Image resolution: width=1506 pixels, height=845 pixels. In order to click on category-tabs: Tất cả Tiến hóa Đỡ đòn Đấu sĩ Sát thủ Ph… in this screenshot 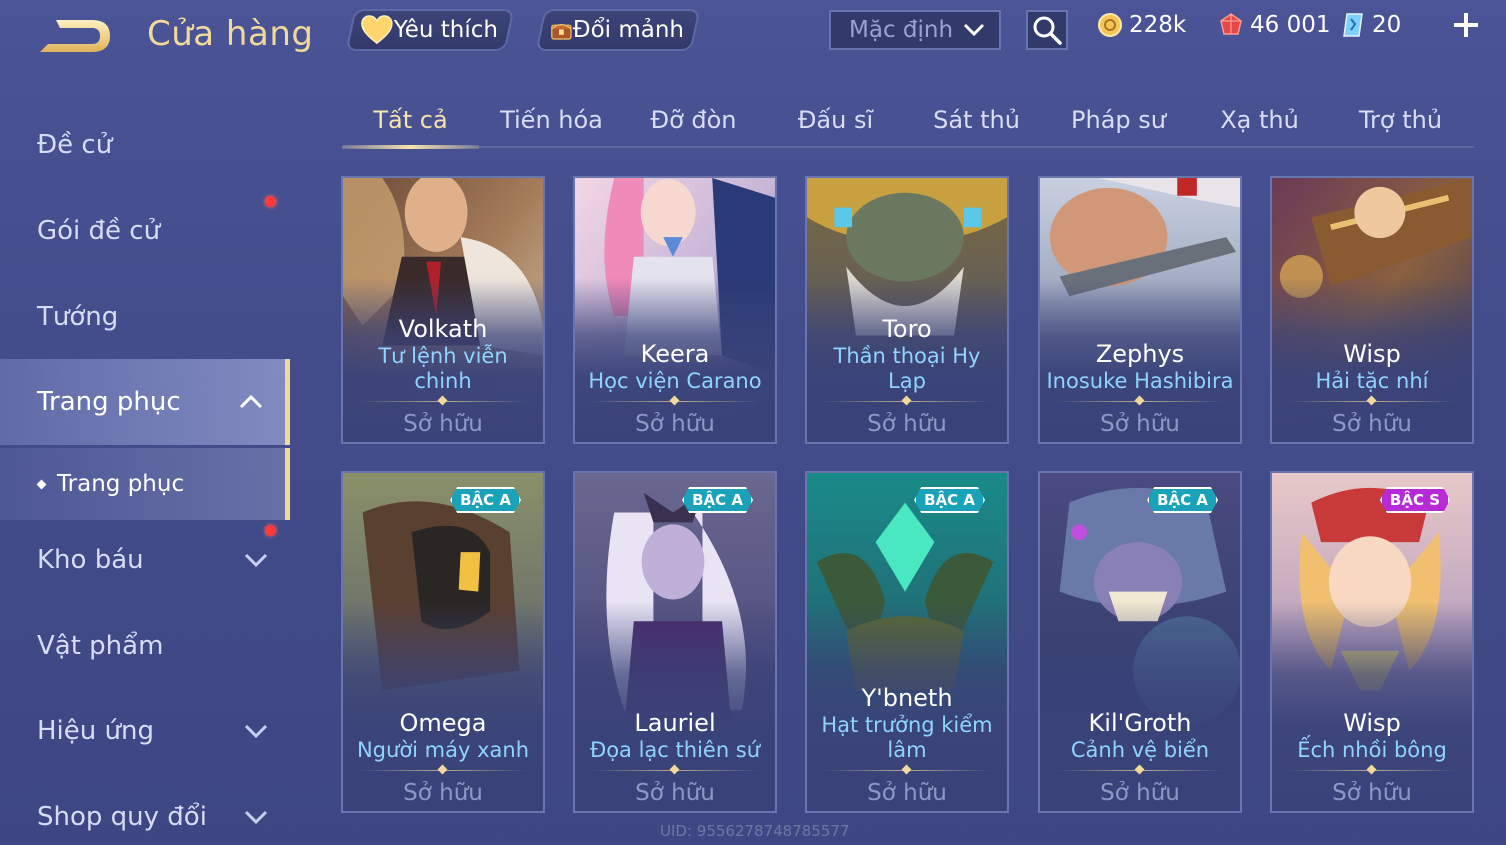, I will do `click(908, 123)`.